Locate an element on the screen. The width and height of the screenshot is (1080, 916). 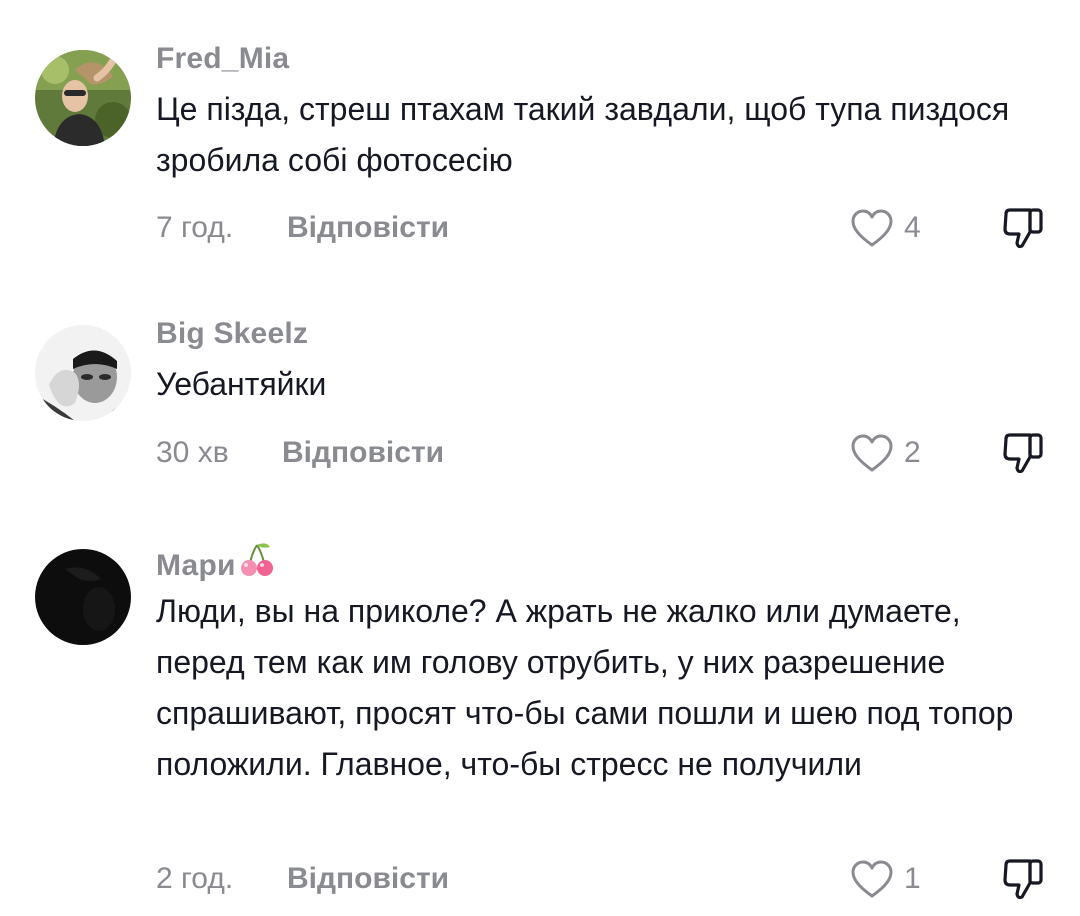
comment-timestamp: 30 хв is located at coordinates (192, 452).